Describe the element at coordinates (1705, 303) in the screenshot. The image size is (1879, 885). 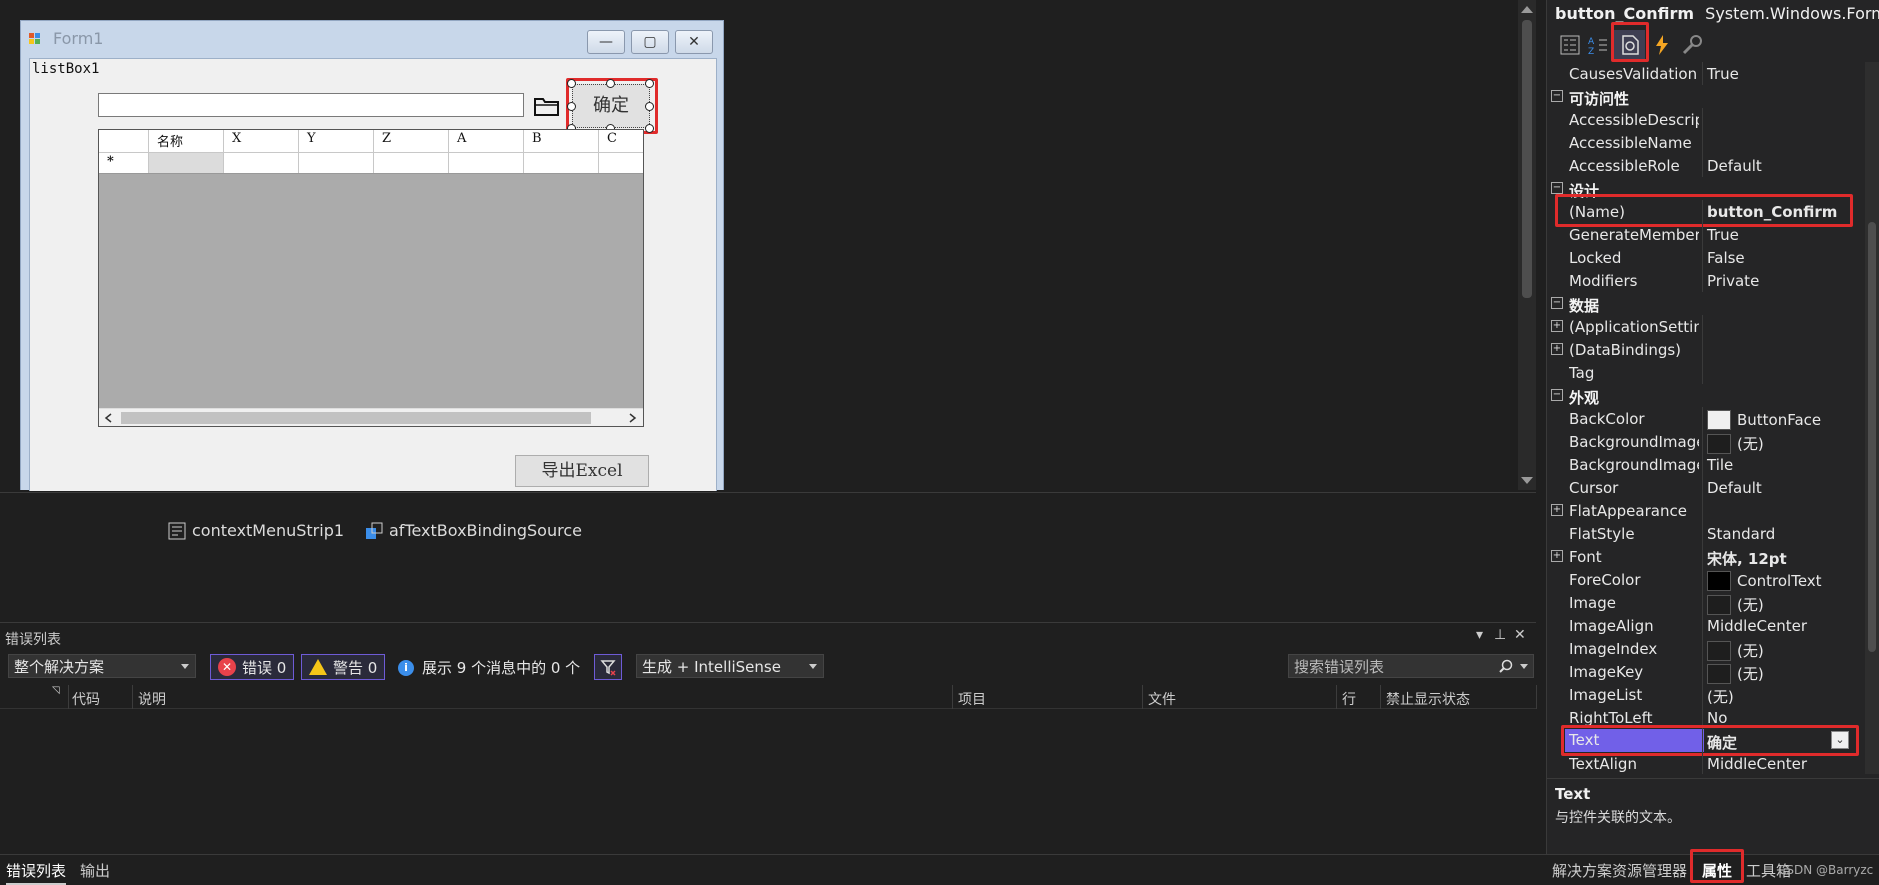
I see `property-category: − 数据` at that location.